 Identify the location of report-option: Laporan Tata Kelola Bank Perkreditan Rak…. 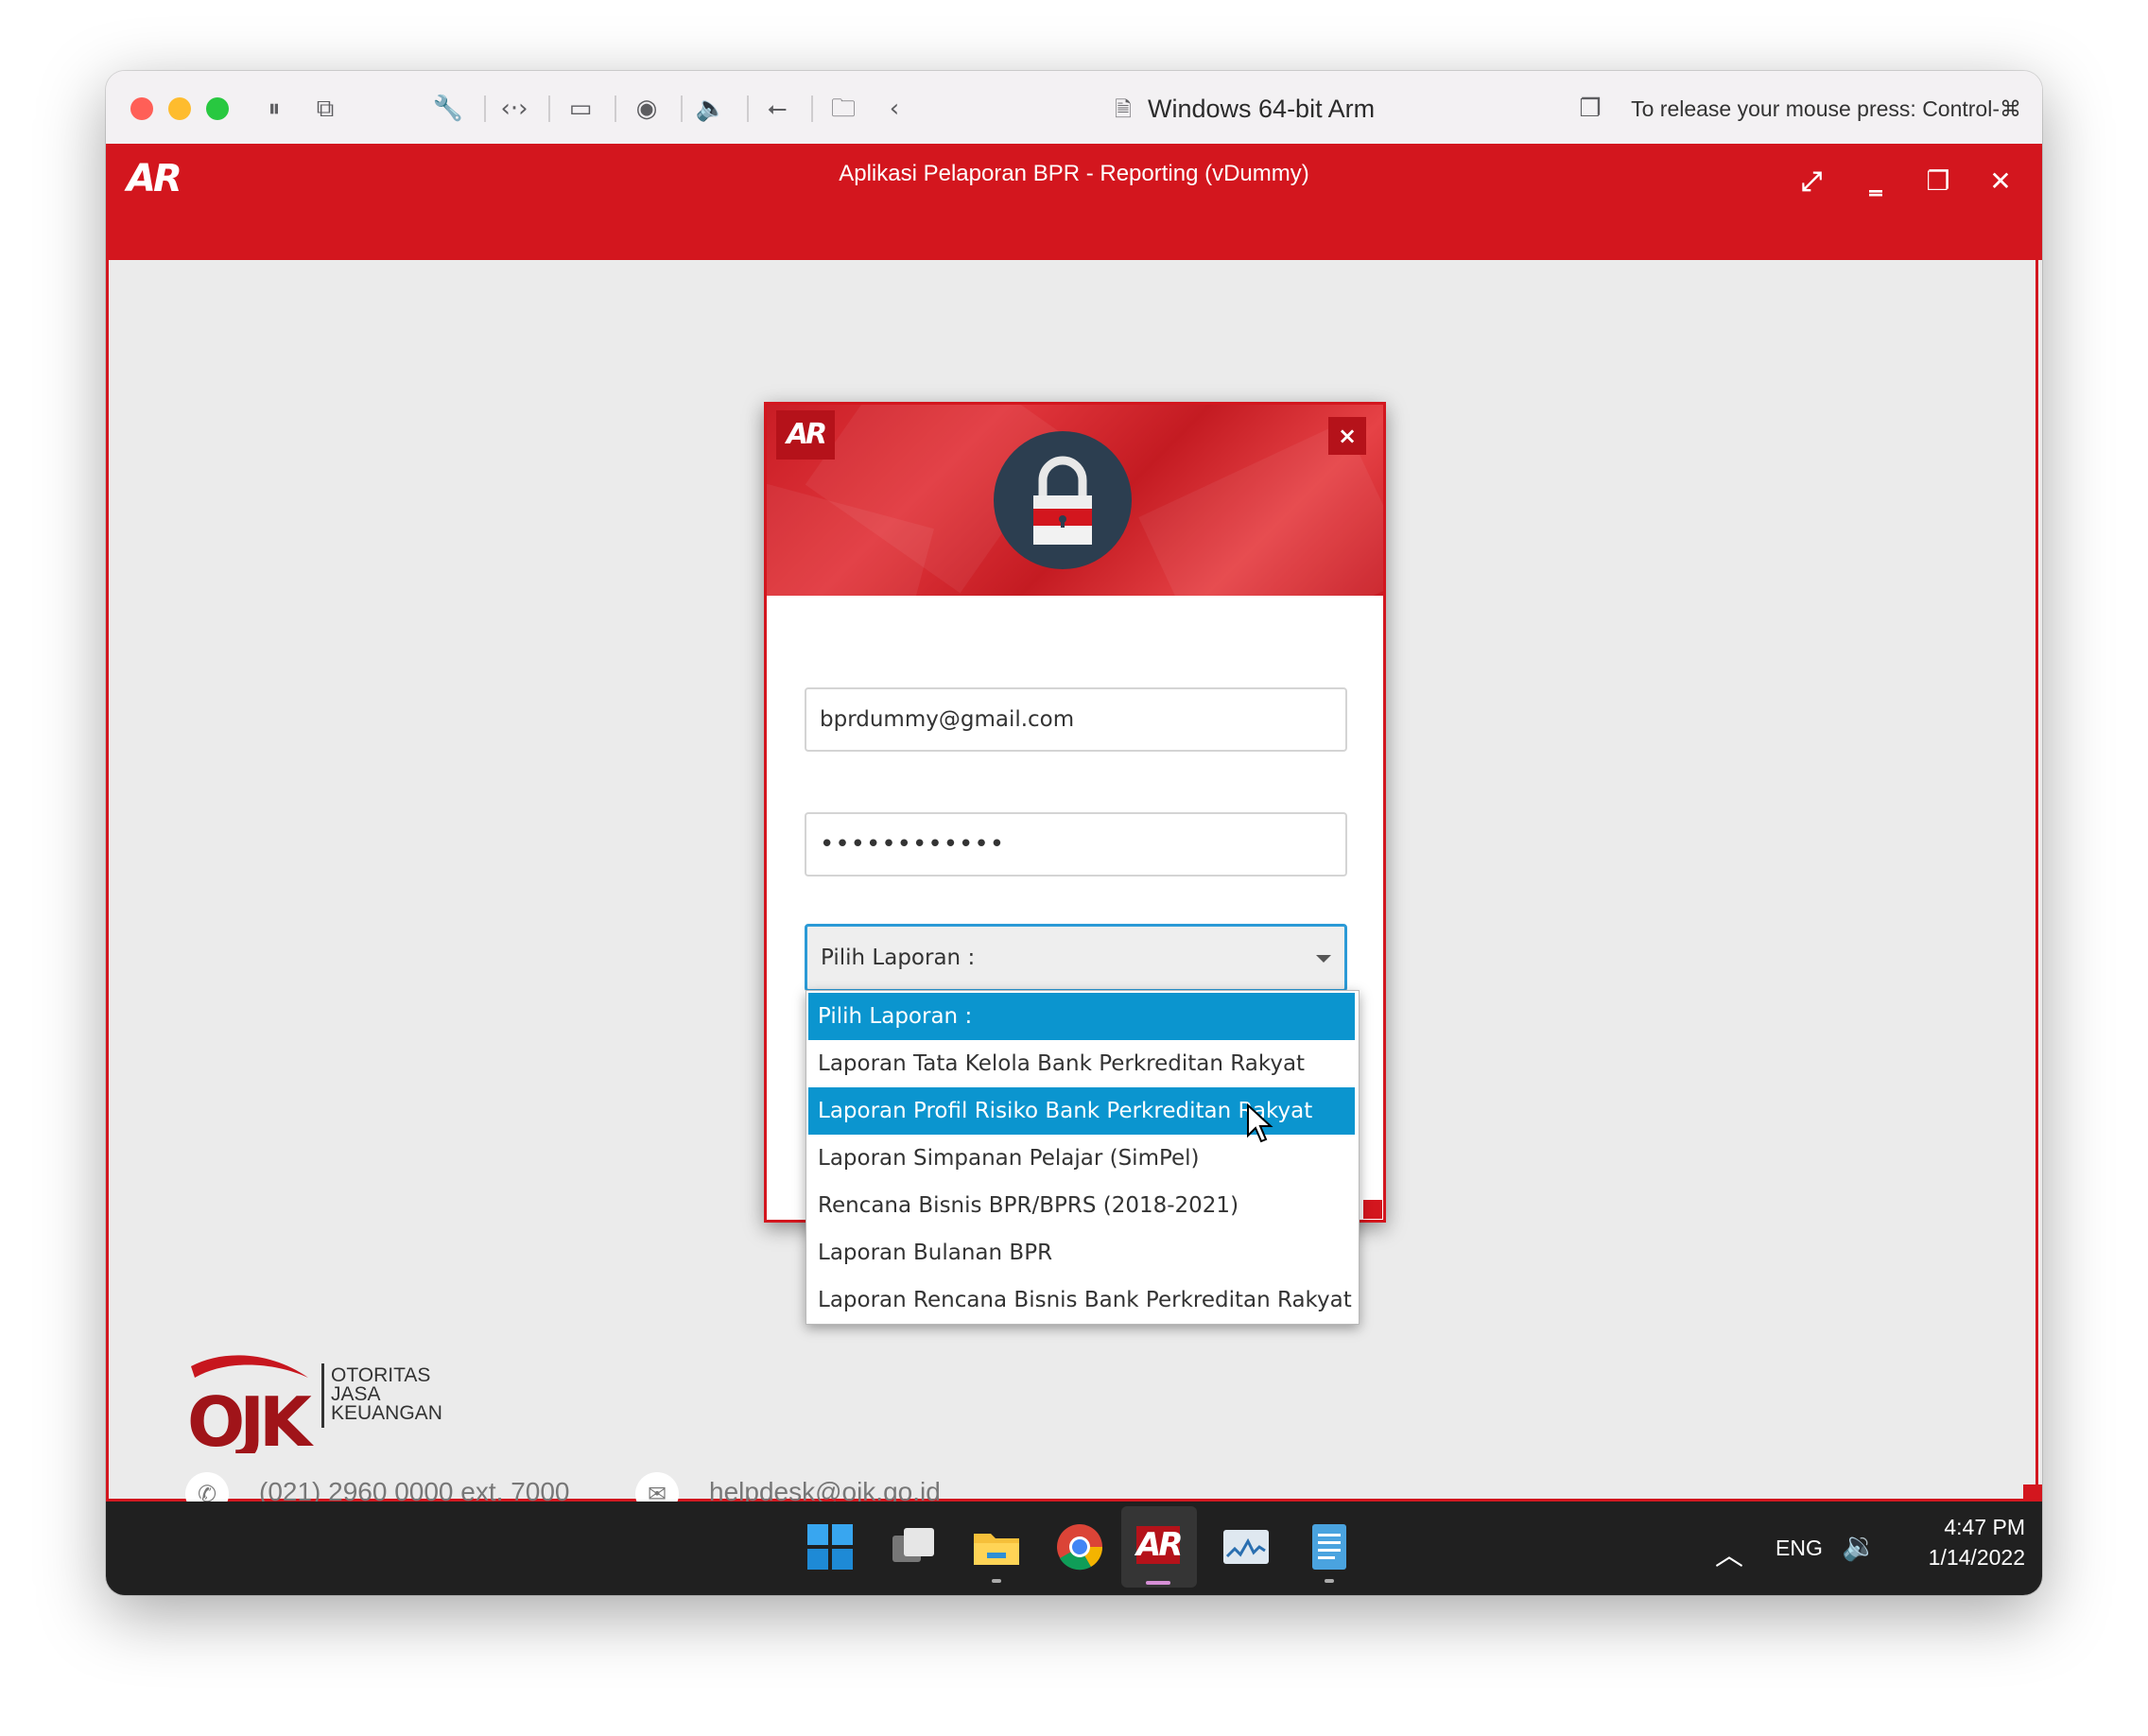
(1081, 1063).